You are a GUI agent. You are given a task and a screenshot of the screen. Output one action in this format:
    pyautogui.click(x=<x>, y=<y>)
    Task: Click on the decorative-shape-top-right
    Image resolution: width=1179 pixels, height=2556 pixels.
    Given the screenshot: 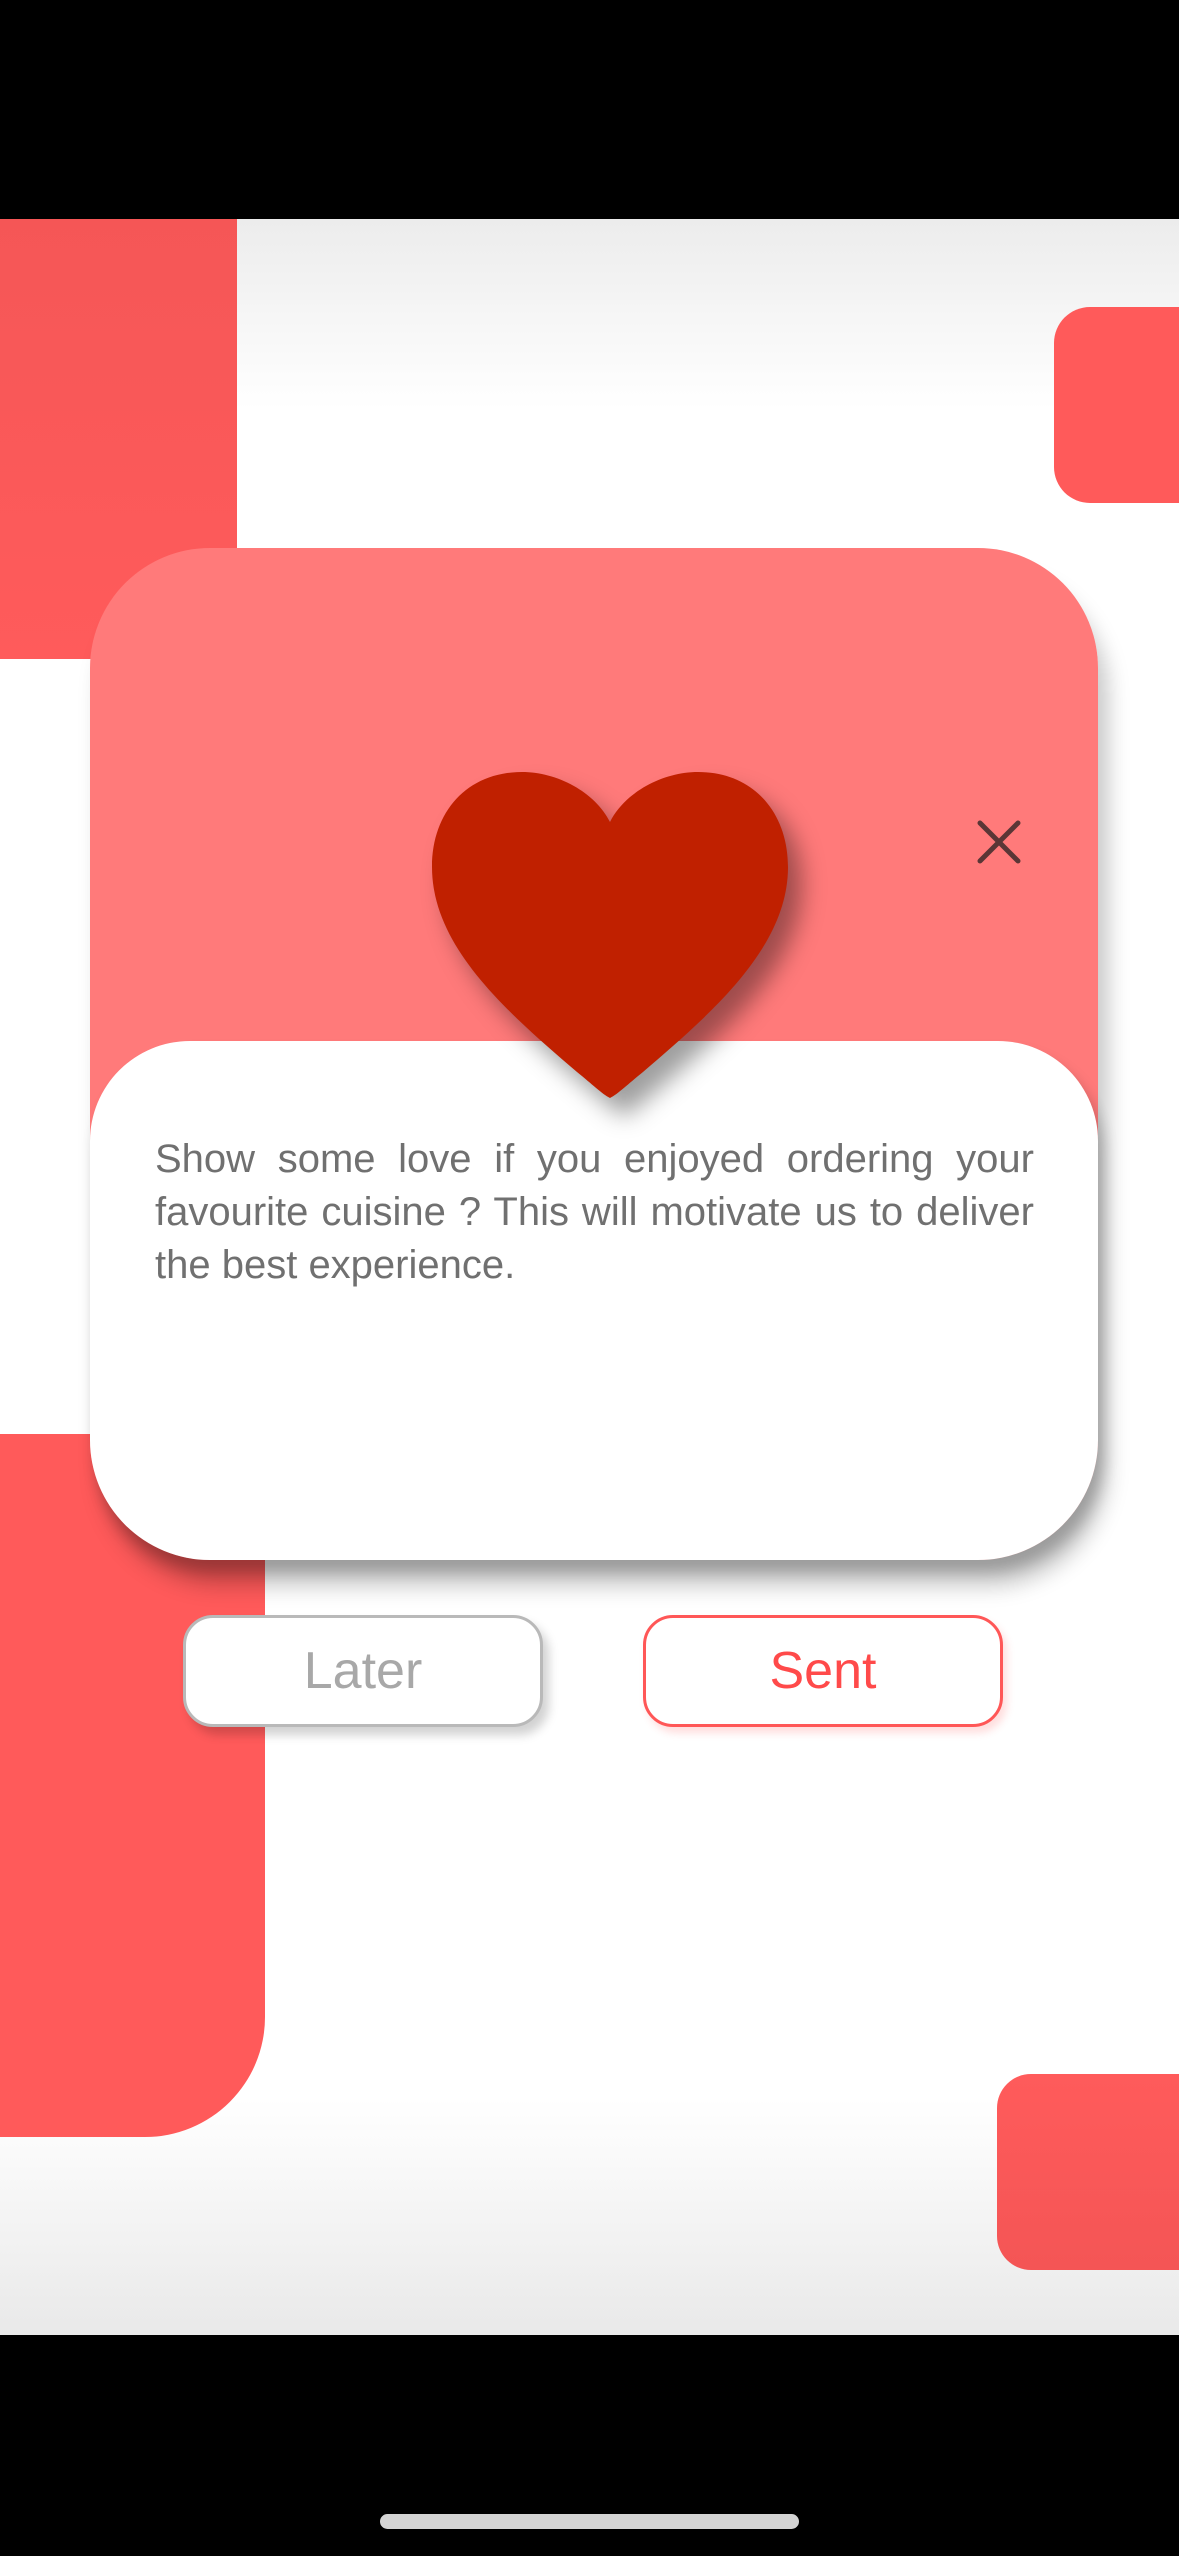 What is the action you would take?
    pyautogui.click(x=1116, y=405)
    